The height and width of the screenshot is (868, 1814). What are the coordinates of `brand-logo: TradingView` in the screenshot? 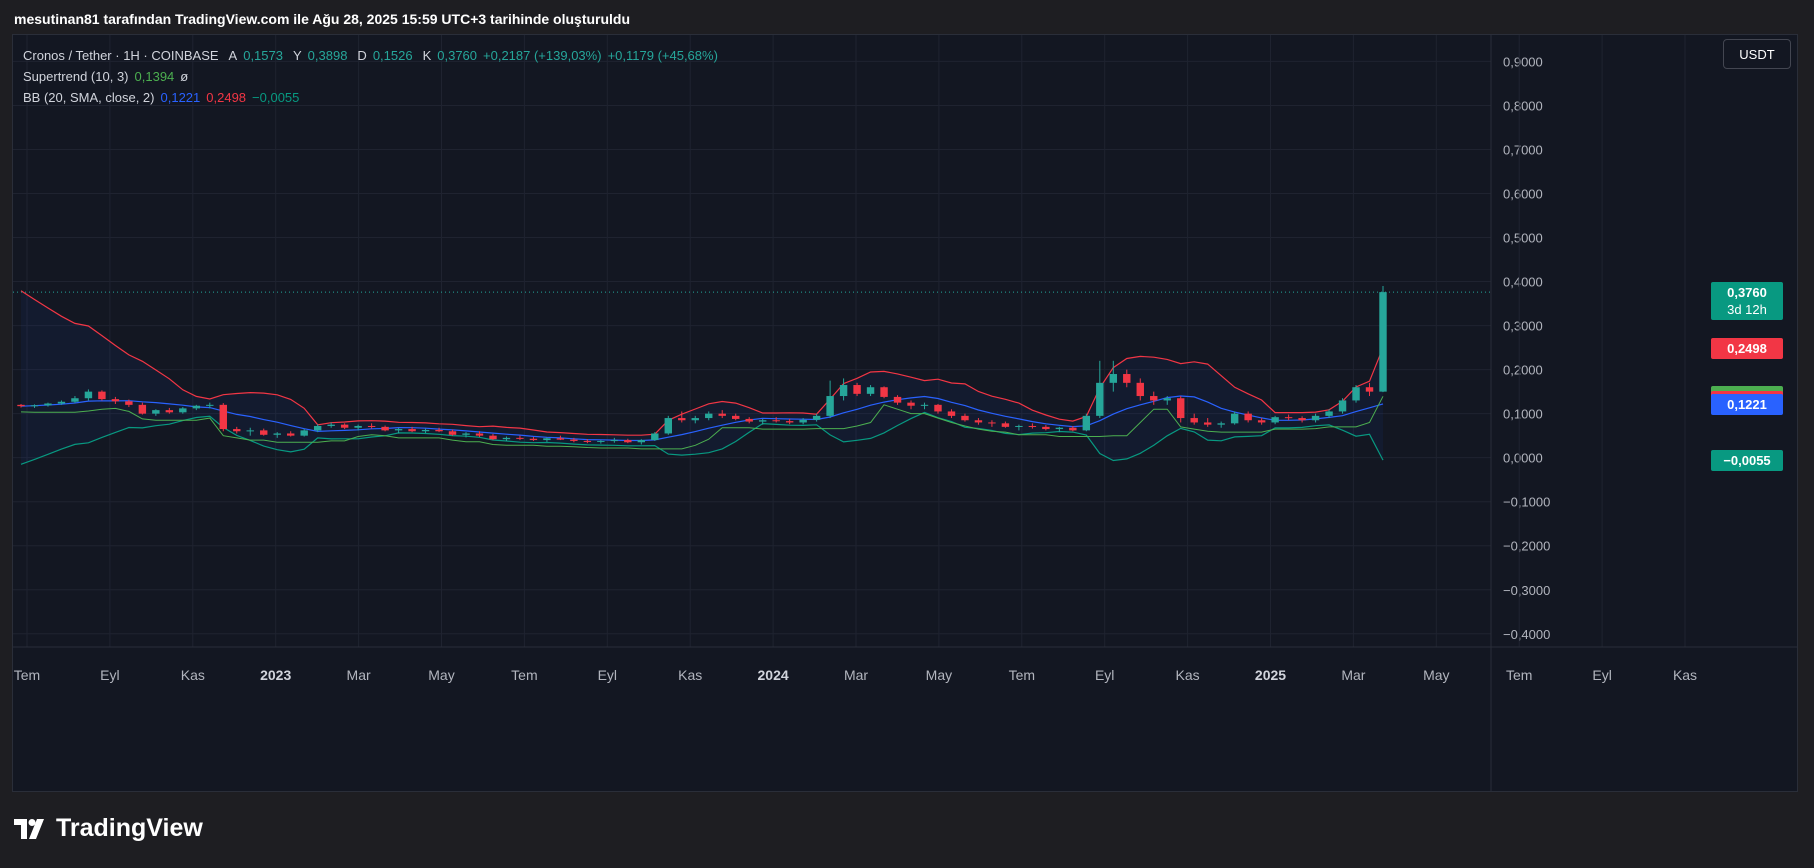 It's located at (108, 828).